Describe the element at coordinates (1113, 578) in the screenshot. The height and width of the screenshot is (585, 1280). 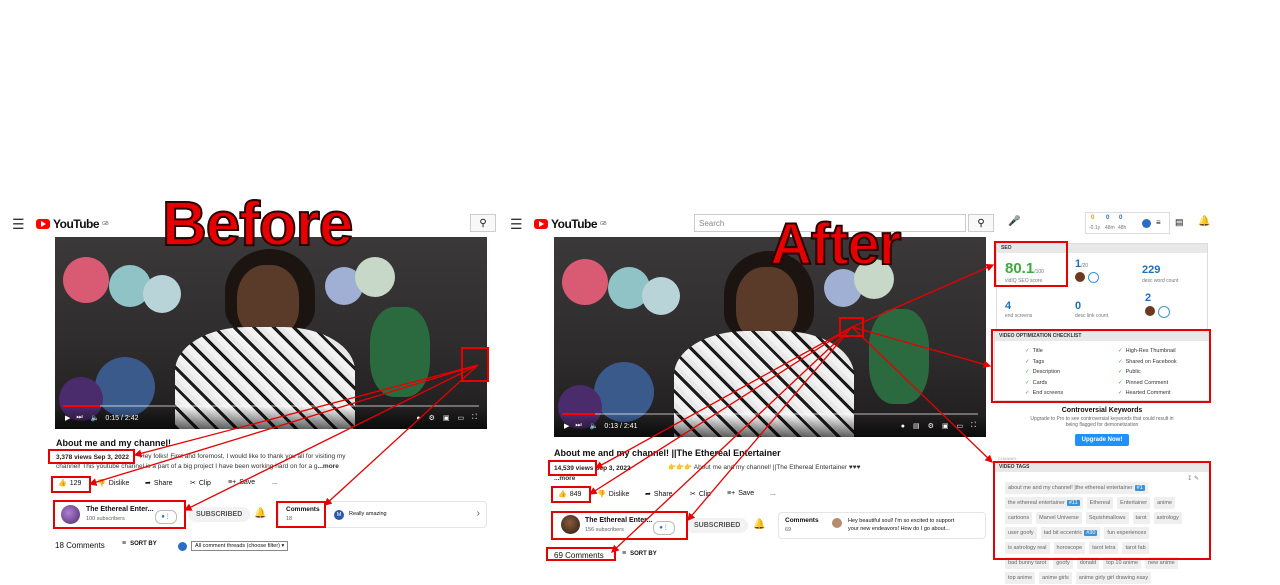
I see `video-tag: anime girly girl drawing easy` at that location.